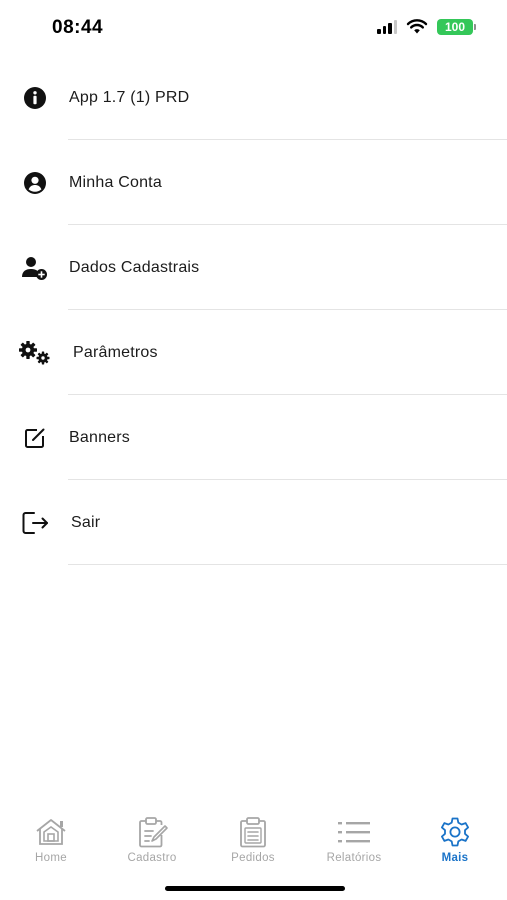  I want to click on separator, so click(287, 564).